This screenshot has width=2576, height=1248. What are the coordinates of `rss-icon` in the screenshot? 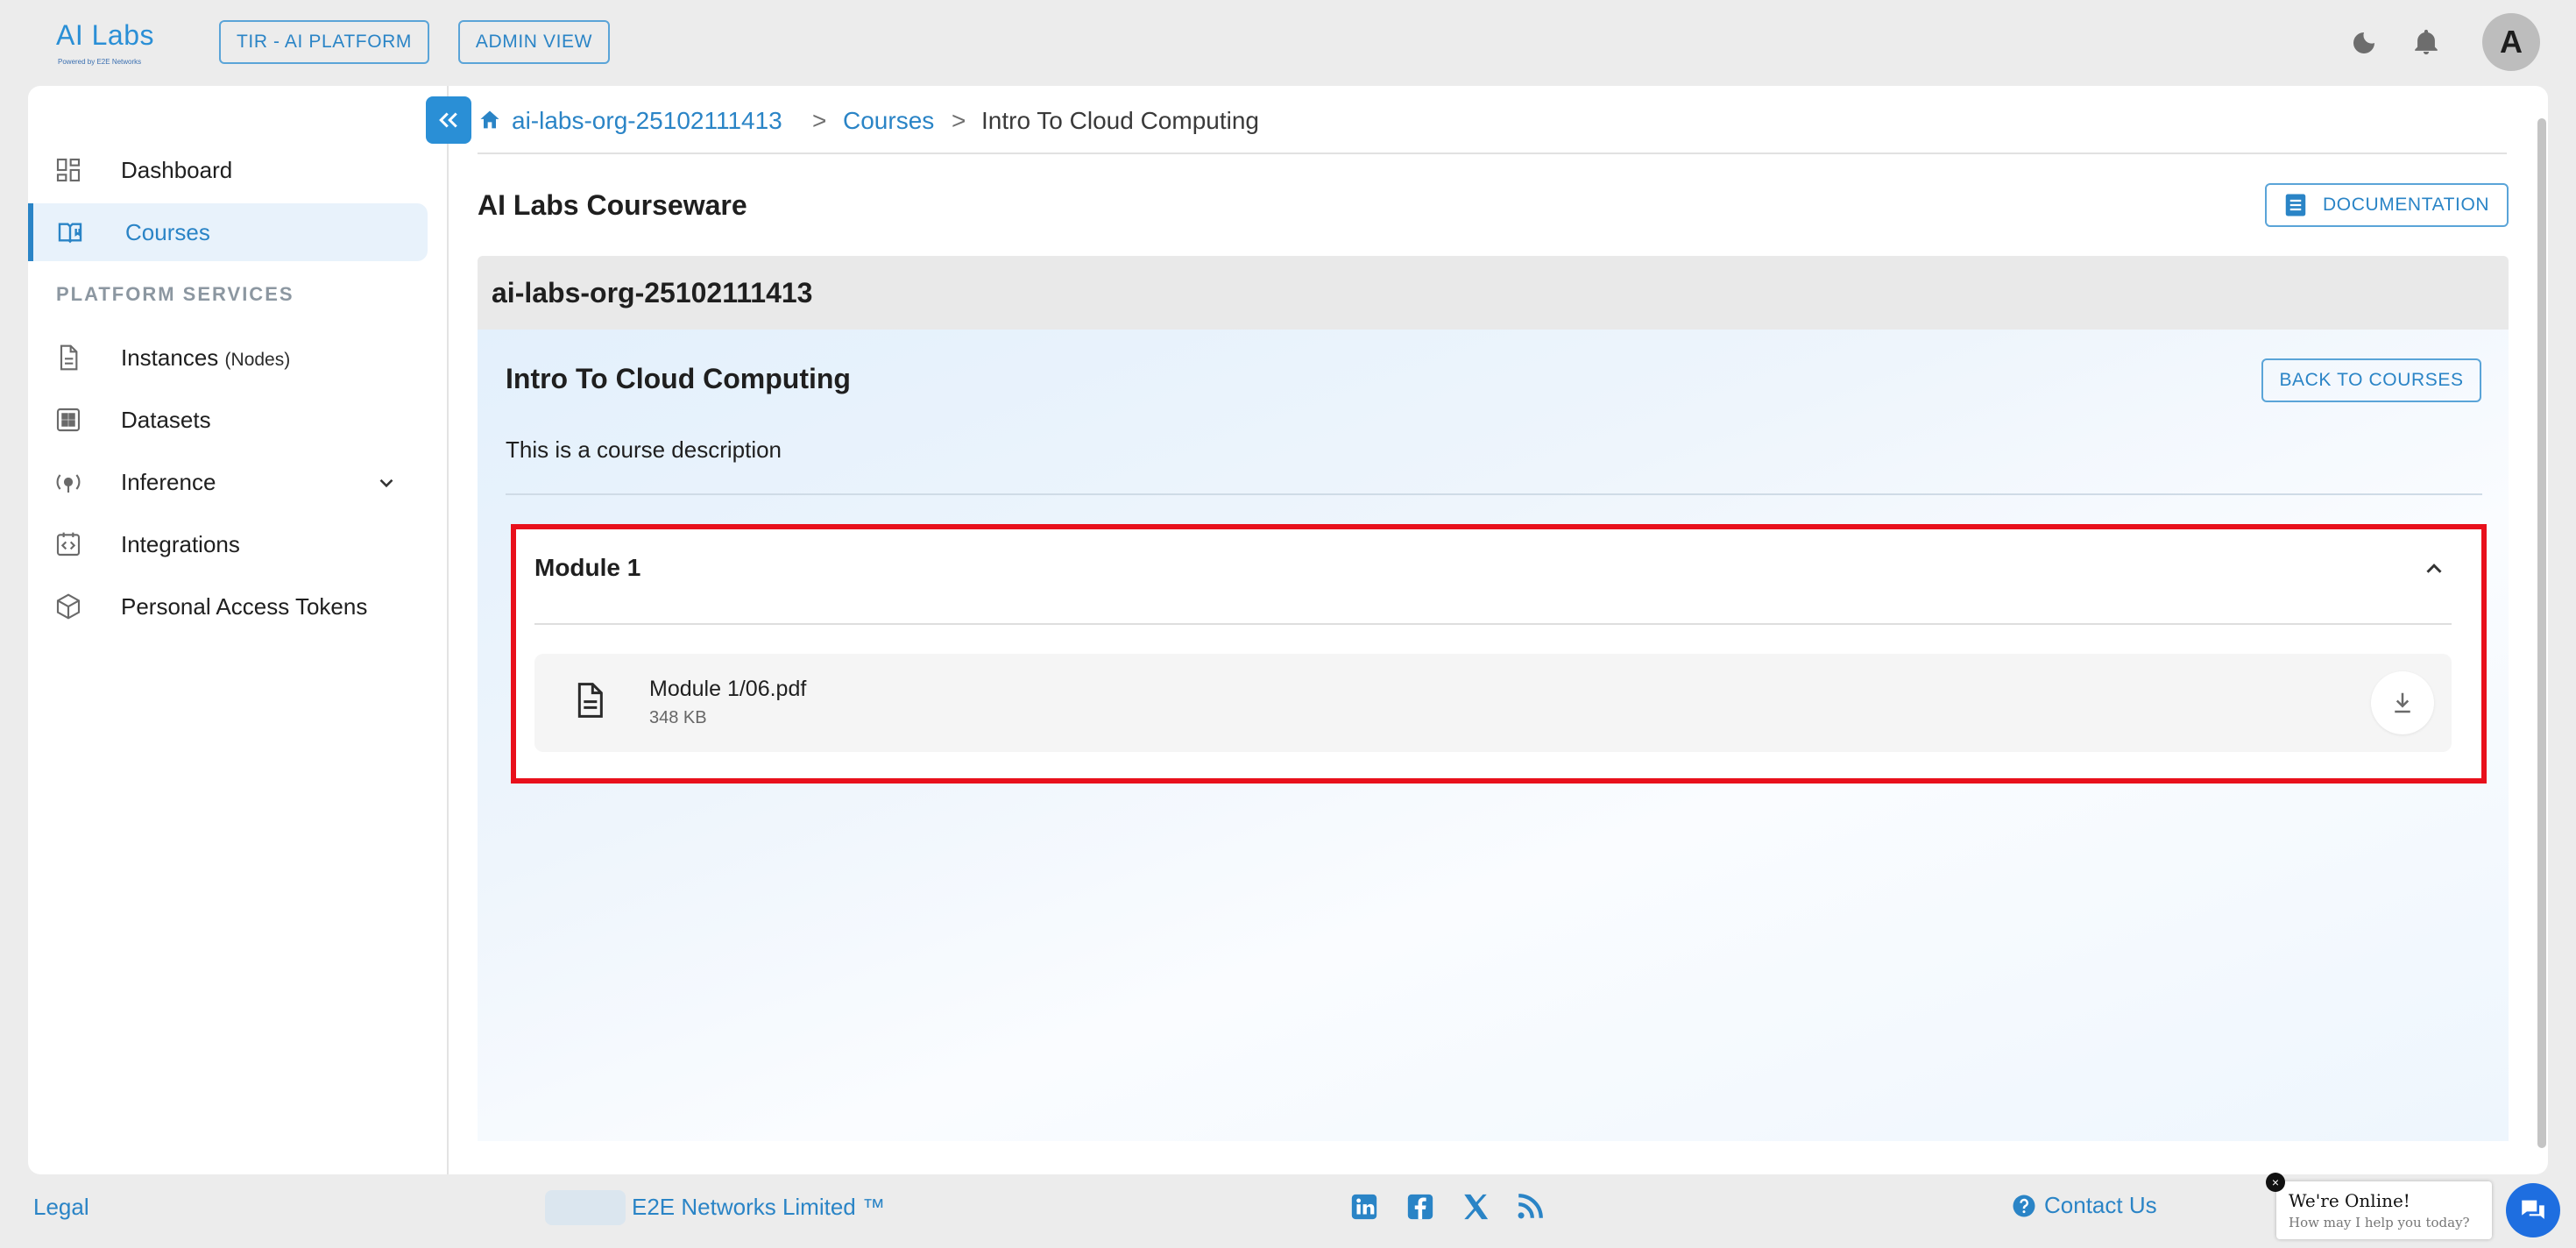 It's located at (1530, 1207).